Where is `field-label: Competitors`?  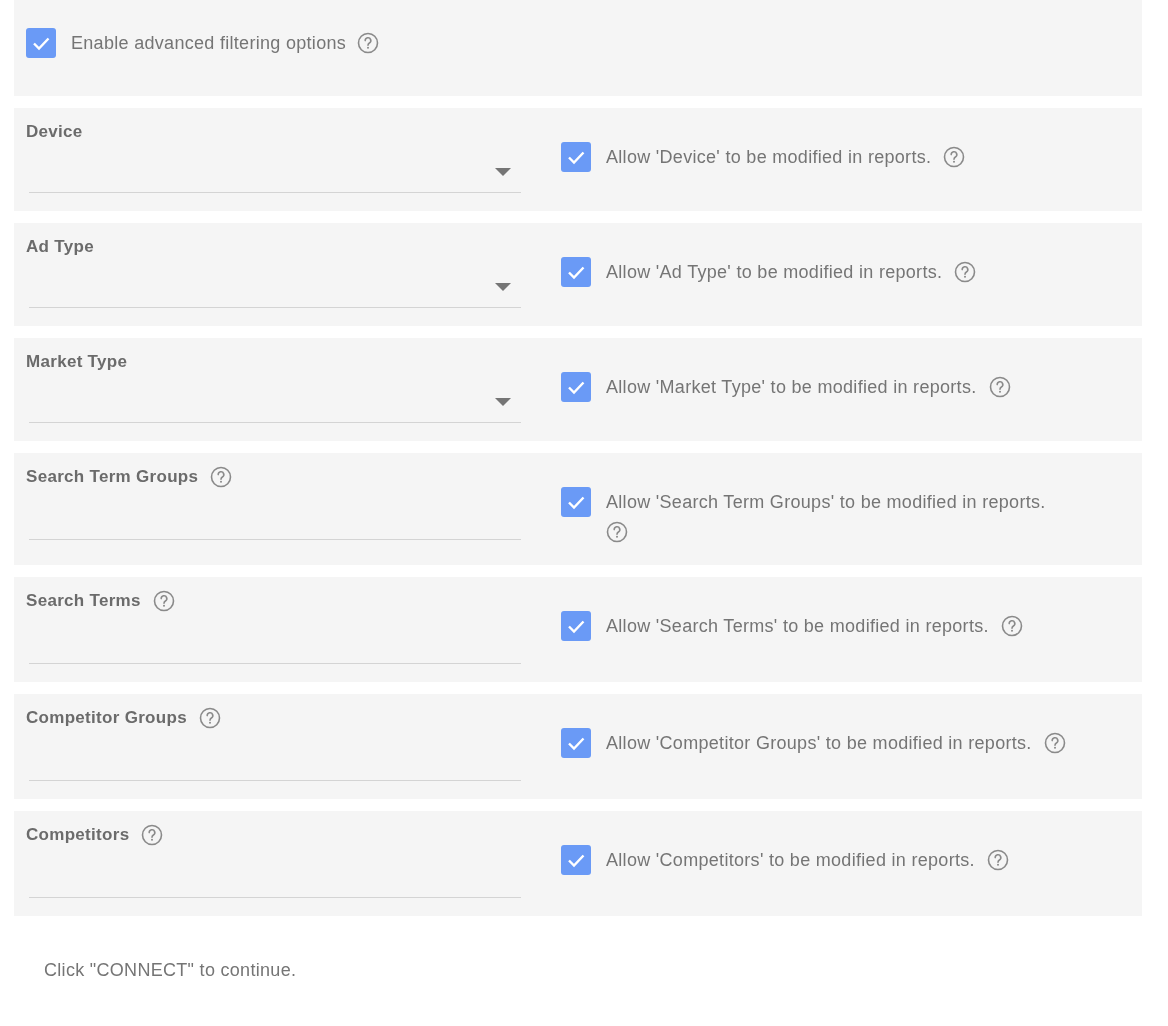
field-label: Competitors is located at coordinates (78, 835).